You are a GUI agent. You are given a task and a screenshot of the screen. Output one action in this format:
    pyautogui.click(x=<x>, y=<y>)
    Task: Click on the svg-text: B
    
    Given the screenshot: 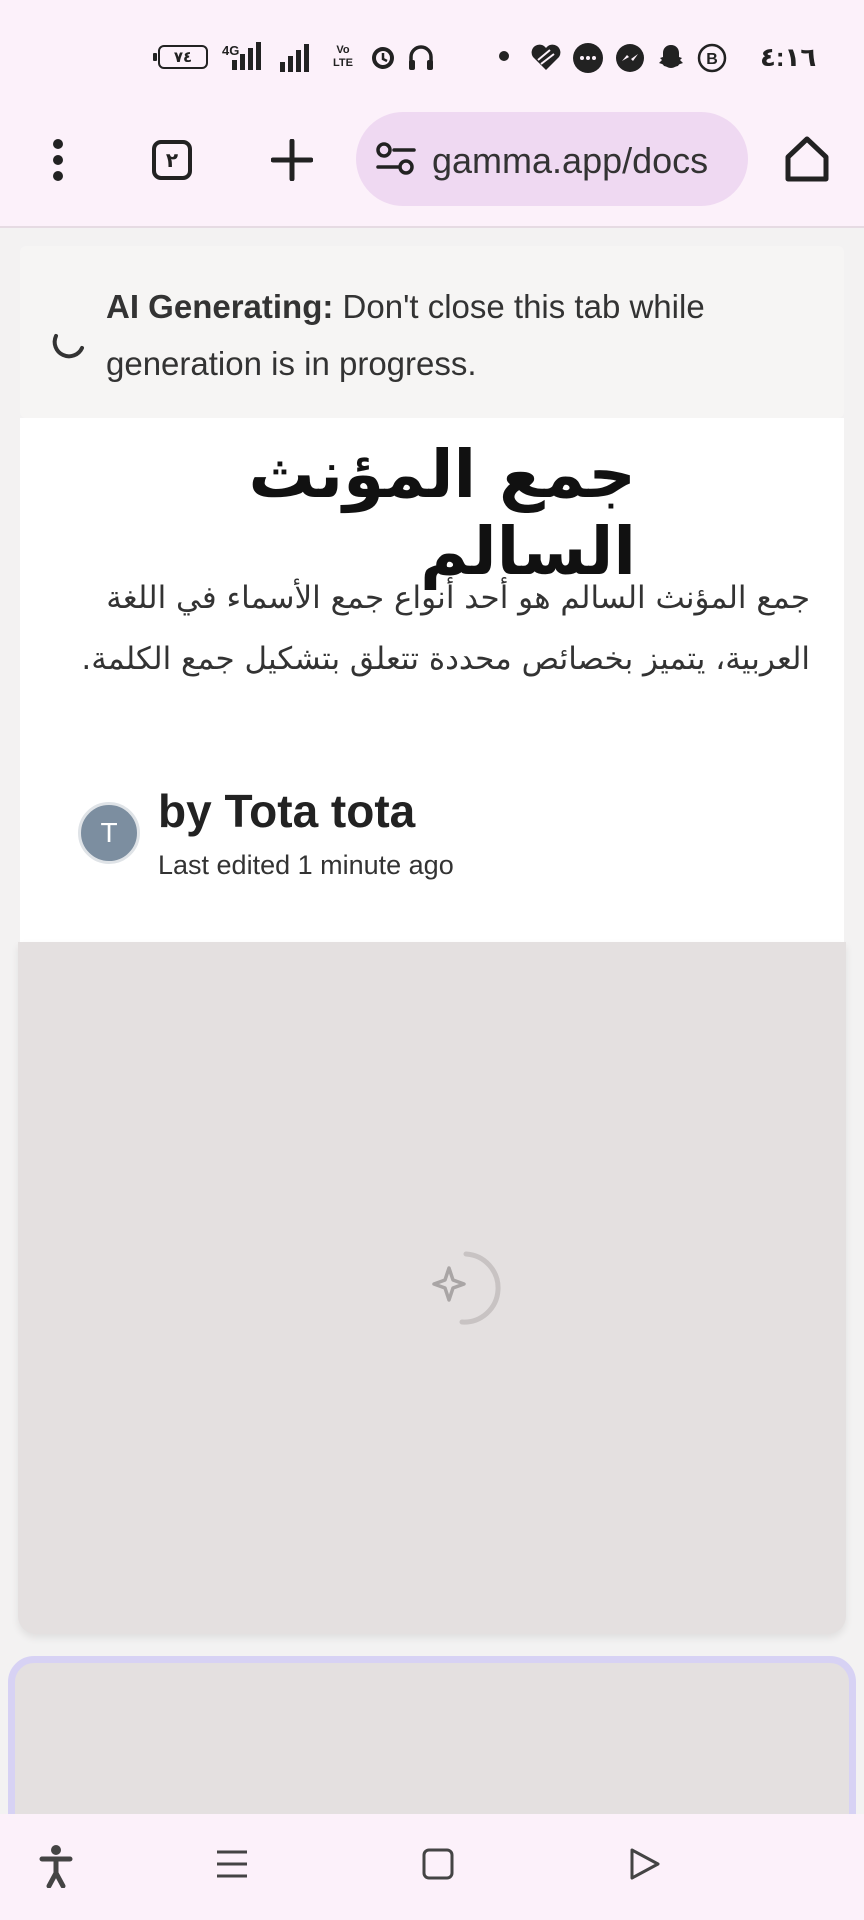 What is the action you would take?
    pyautogui.click(x=712, y=59)
    